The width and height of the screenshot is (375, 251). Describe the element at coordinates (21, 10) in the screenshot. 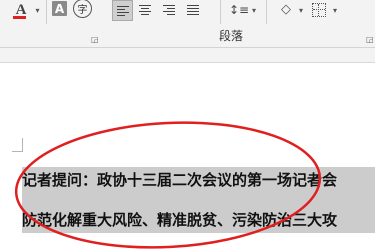

I see `font-color-button: A` at that location.